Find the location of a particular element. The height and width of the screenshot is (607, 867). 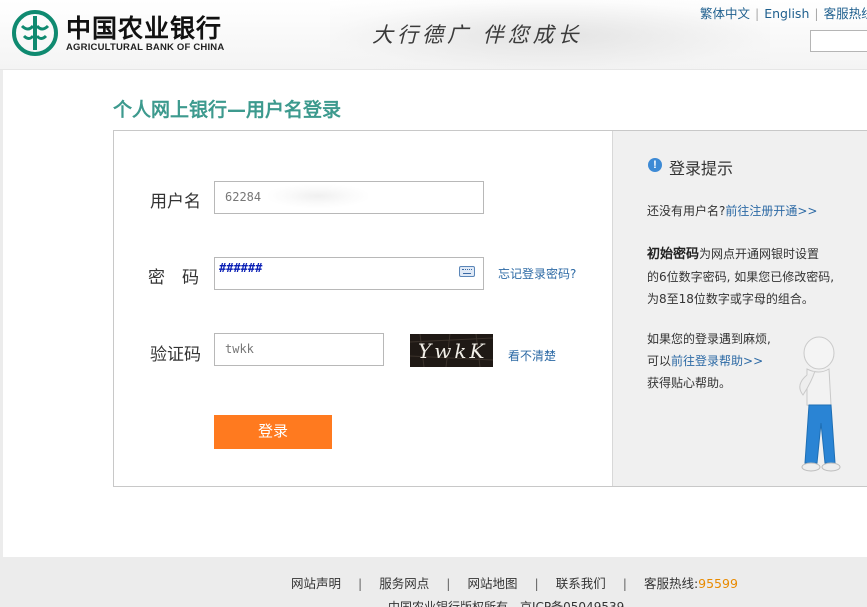

tip-trouble: 如果您的登录遇到麻烦, 可以前往登录帮助>> 获得贴心帮助。 is located at coordinates (709, 361).